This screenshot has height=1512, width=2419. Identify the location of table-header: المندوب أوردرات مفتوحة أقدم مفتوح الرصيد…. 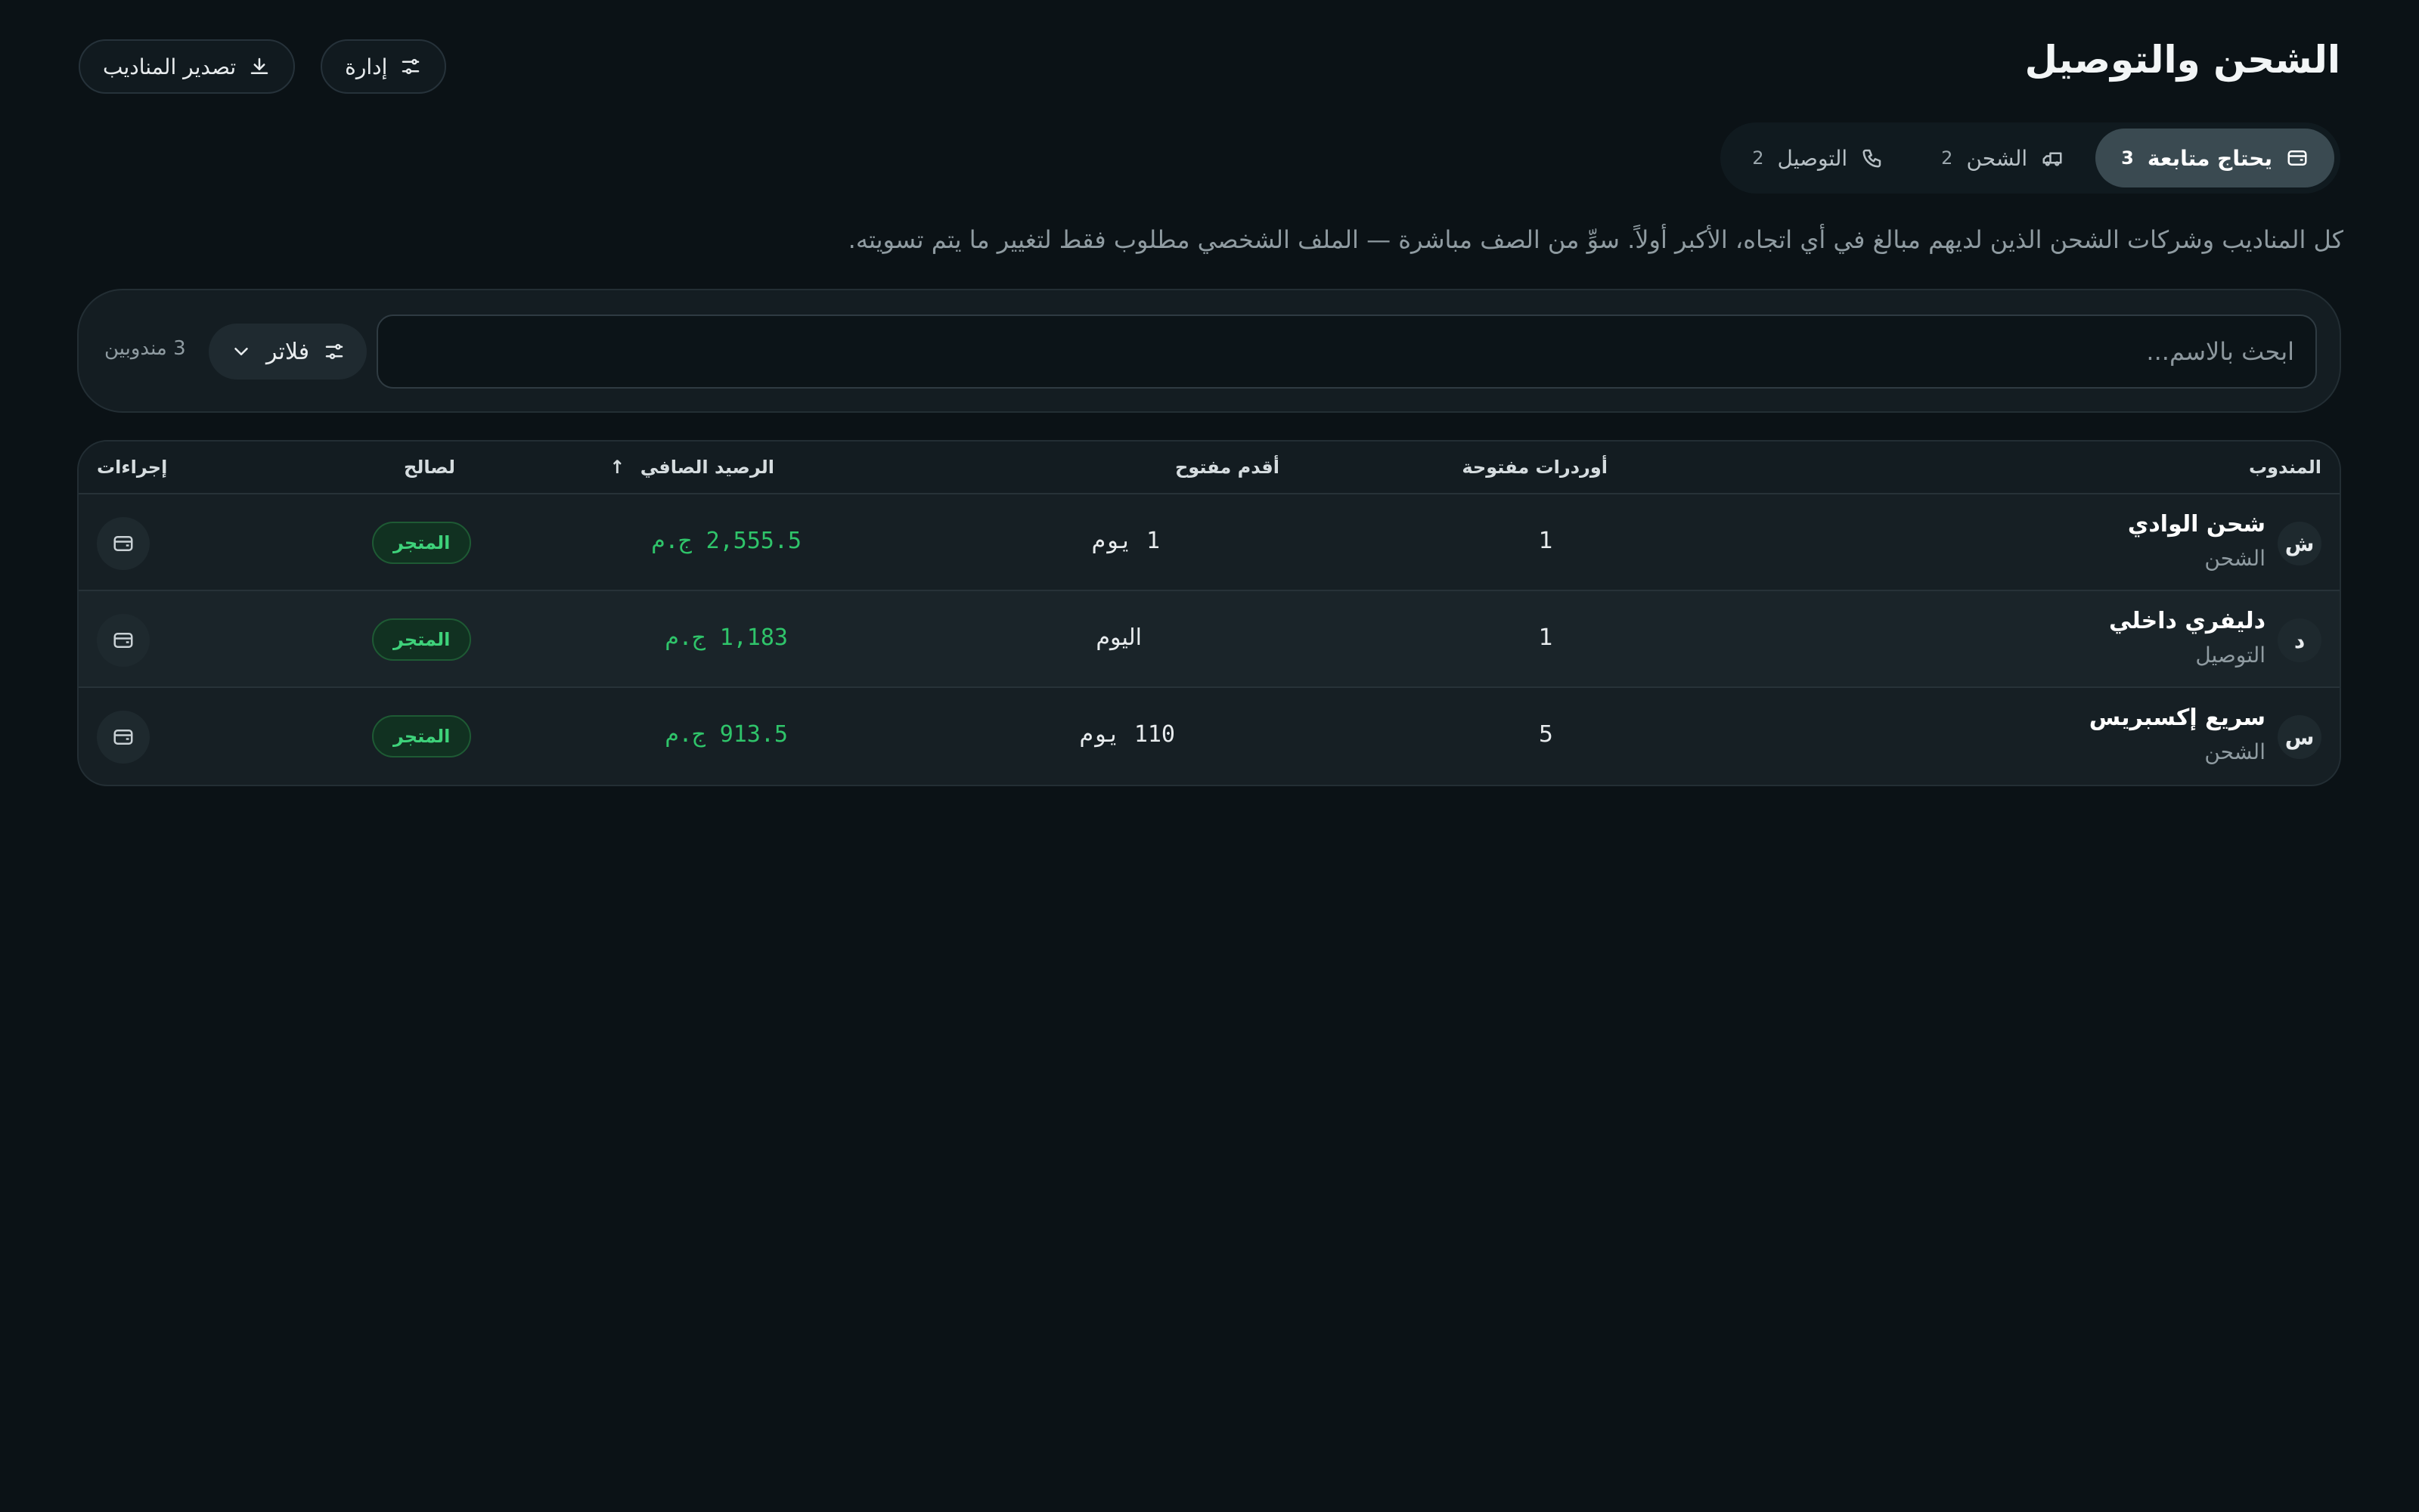
(1209, 468).